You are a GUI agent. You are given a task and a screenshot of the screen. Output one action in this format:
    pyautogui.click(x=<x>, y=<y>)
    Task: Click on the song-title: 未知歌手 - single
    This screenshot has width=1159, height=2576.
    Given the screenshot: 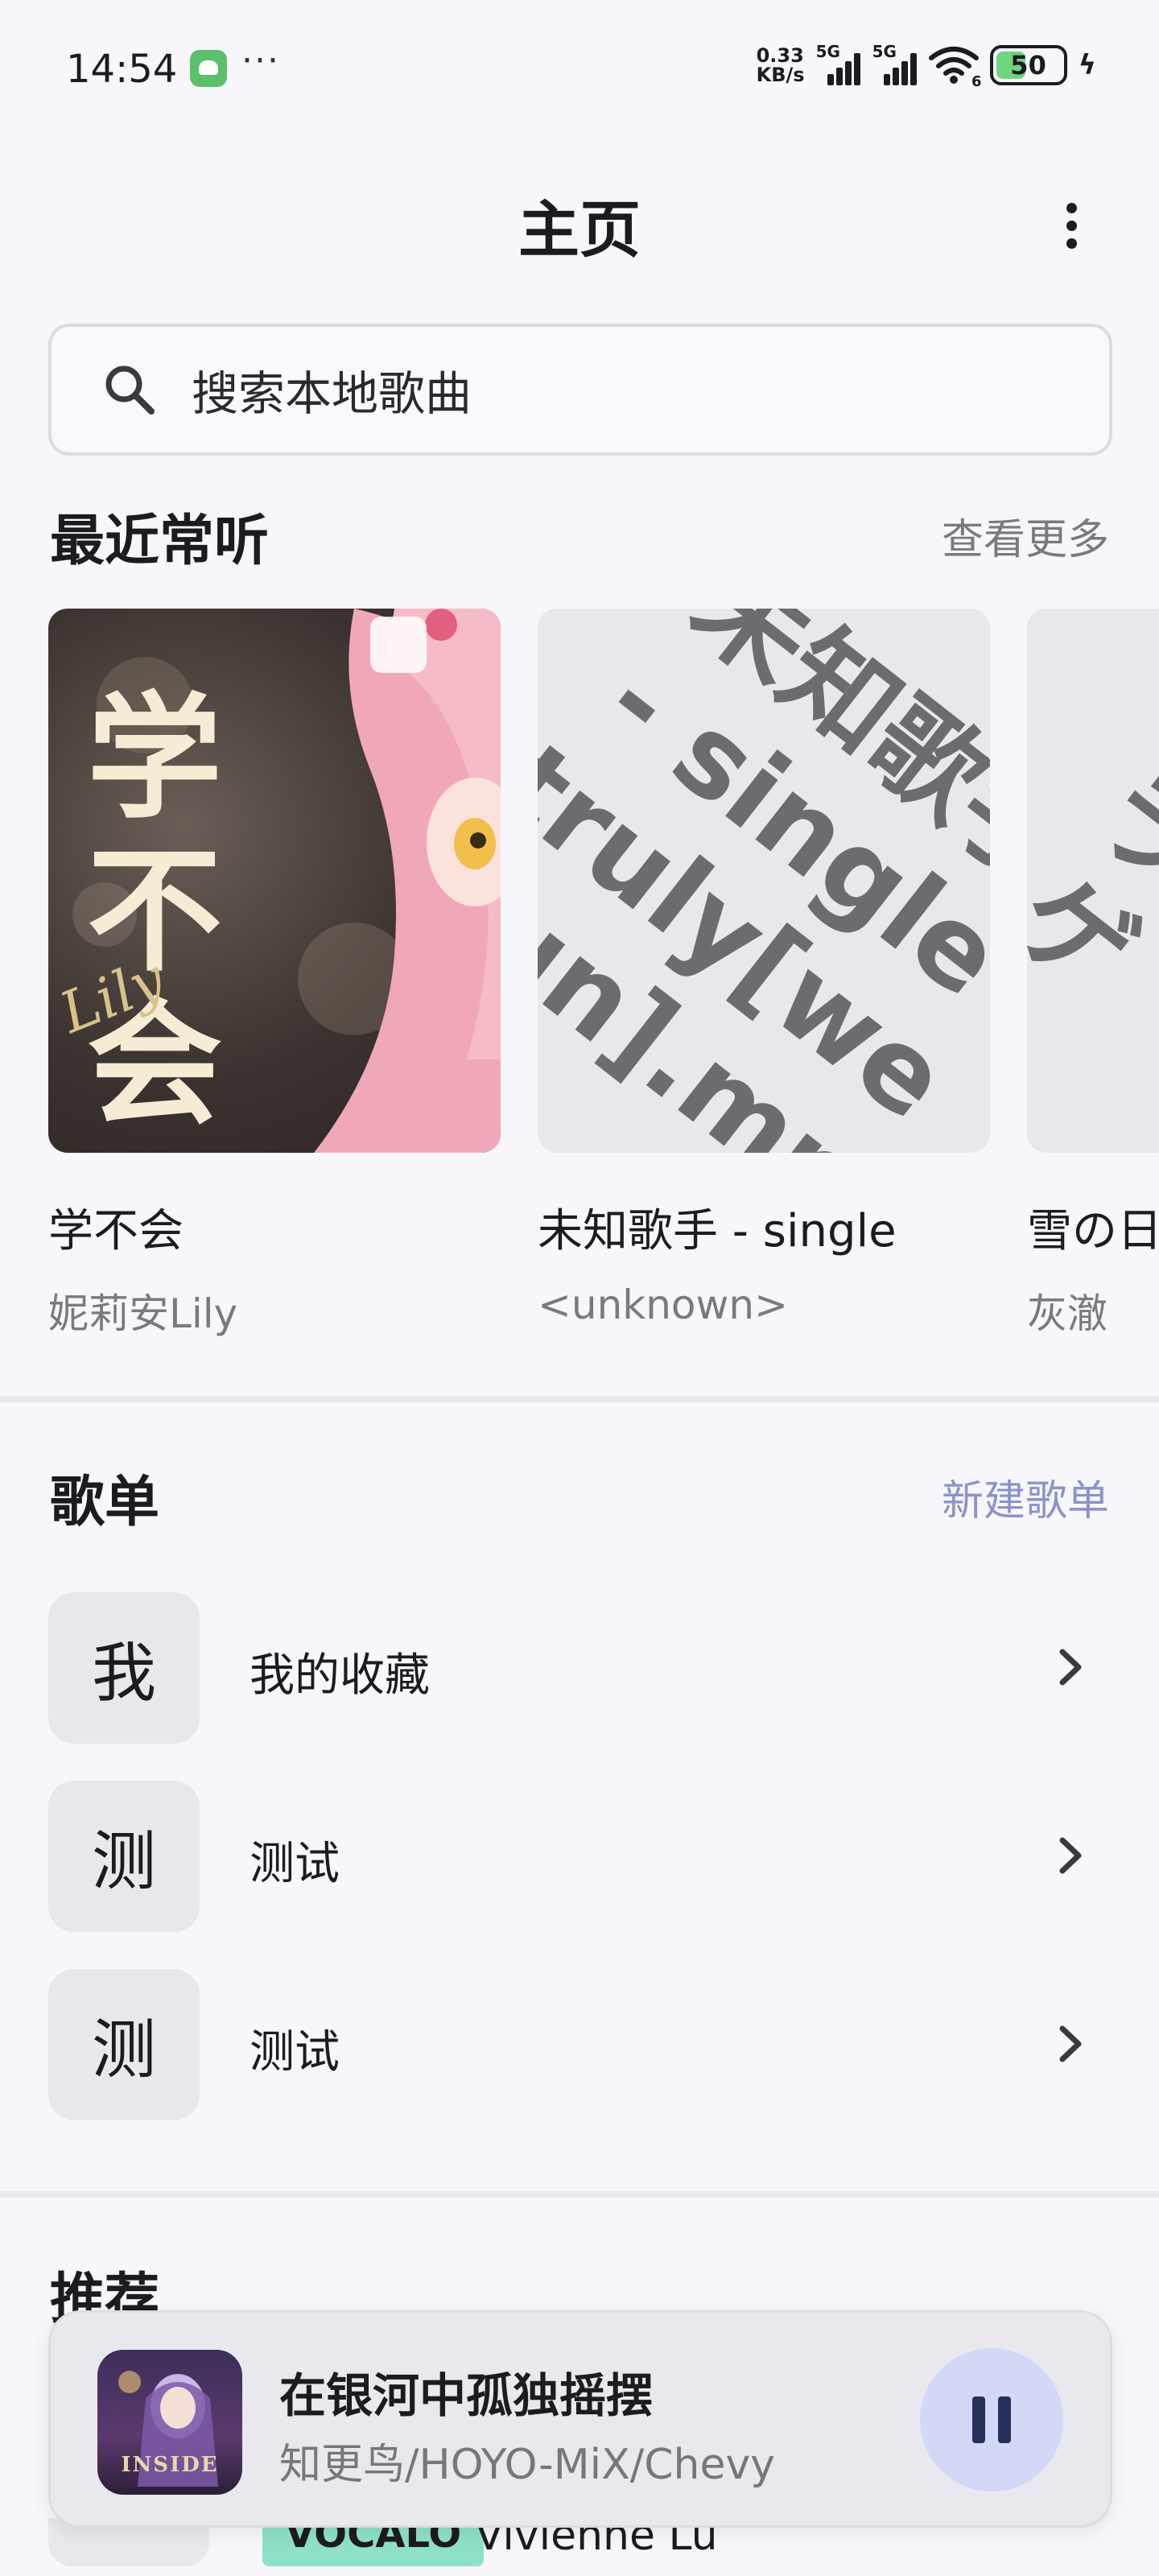 What is the action you would take?
    pyautogui.click(x=717, y=1231)
    